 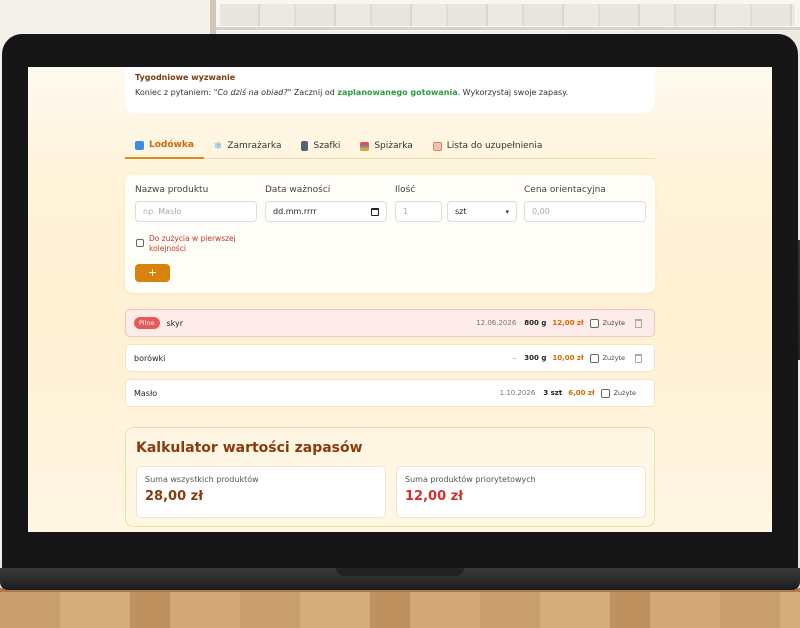 What do you see at coordinates (164, 146) in the screenshot?
I see `tab-fridge: Lodówka` at bounding box center [164, 146].